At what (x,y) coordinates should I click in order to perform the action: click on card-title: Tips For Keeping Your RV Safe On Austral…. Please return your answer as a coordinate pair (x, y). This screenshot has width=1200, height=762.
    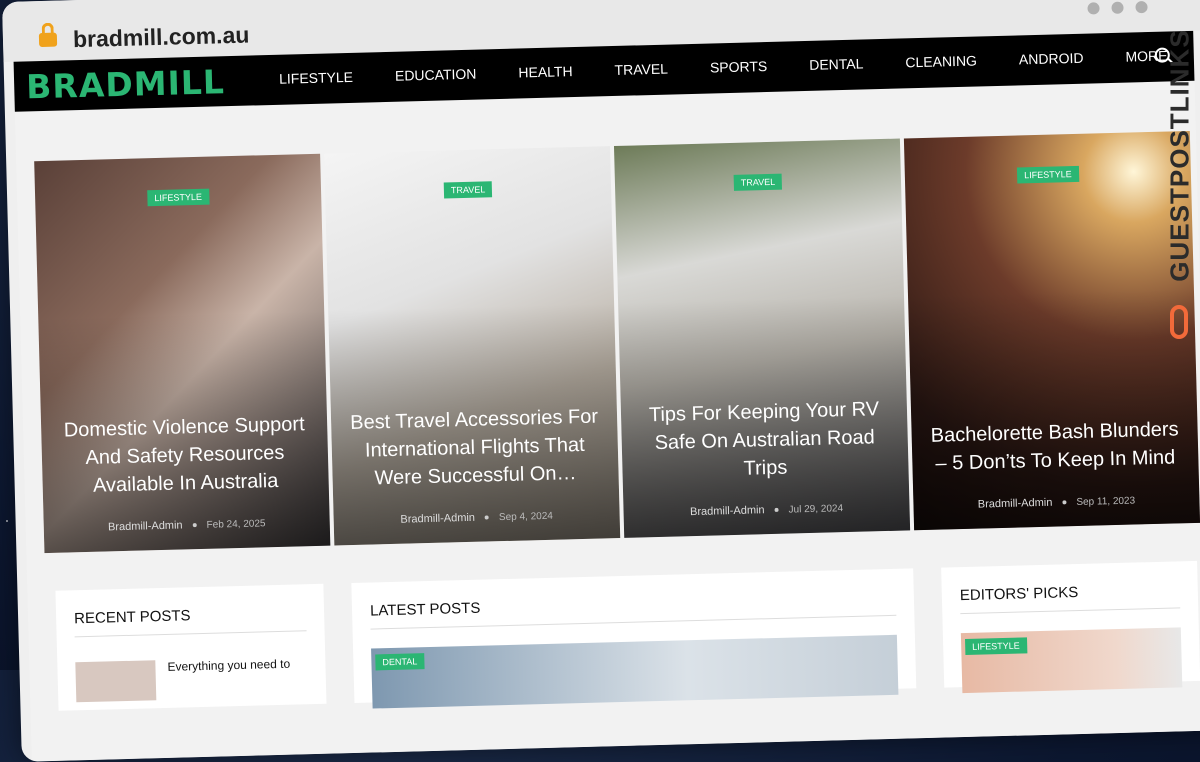
    Looking at the image, I should click on (765, 440).